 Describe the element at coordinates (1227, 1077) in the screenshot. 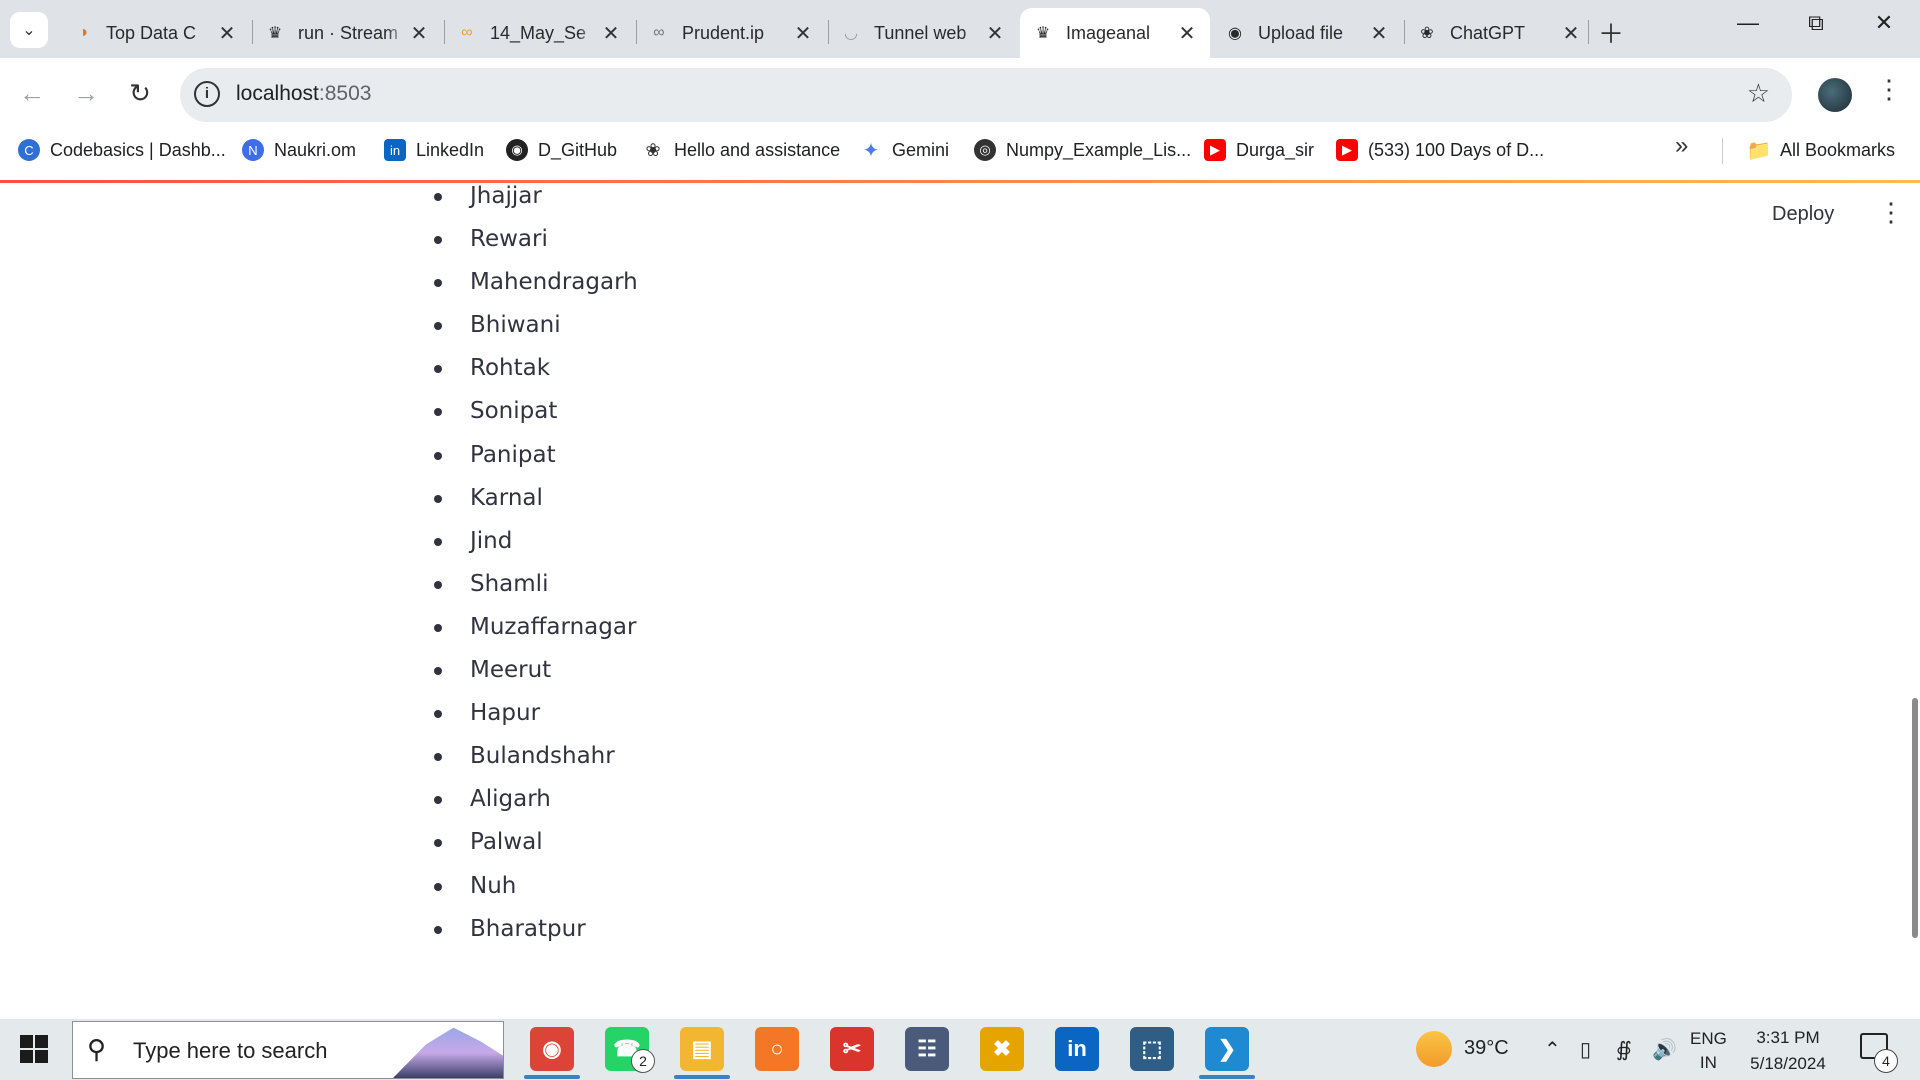

I see `running-indicator` at that location.